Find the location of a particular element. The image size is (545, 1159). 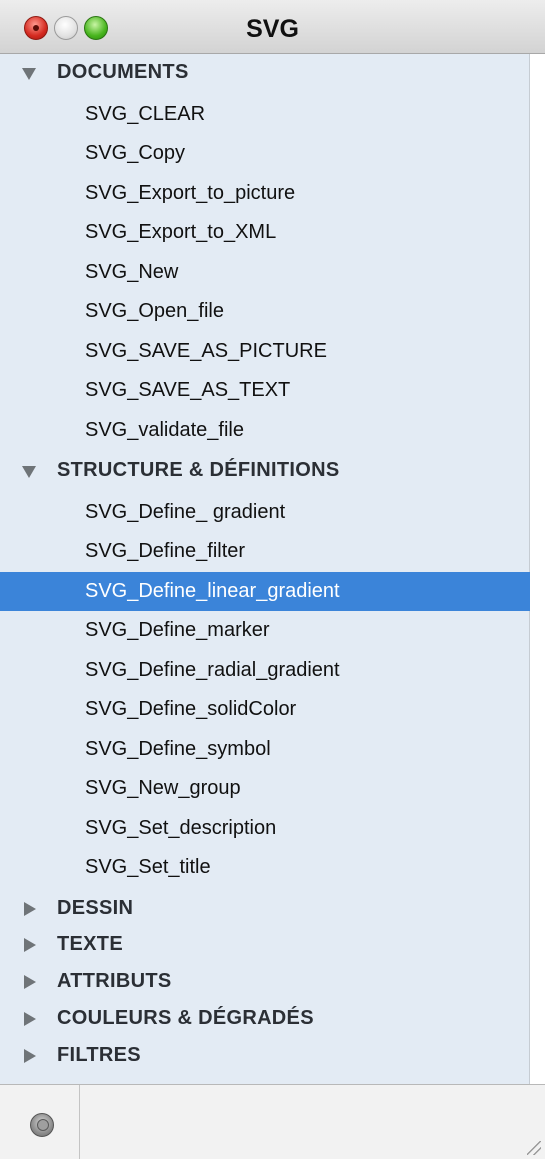

list-item: SVG_SAVE_AS_PICTURE is located at coordinates (265, 351).